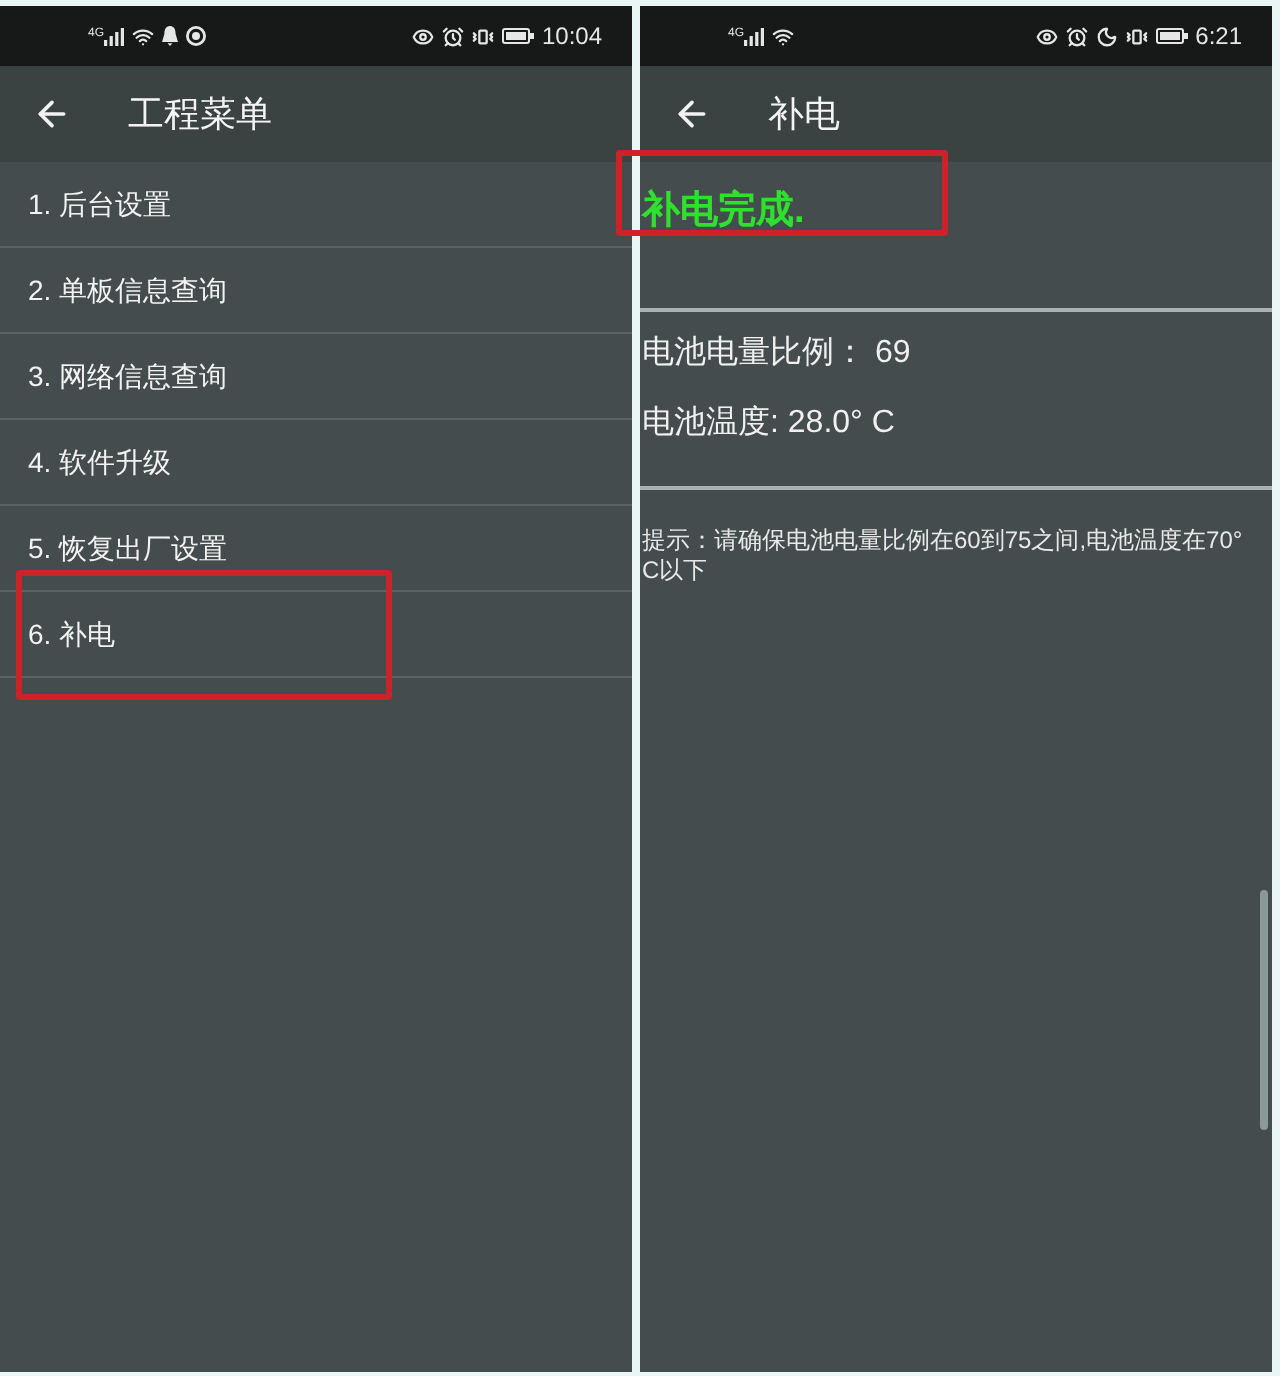 The image size is (1280, 1376). Describe the element at coordinates (316, 462) in the screenshot. I see `menu-item: 4. 软件升级` at that location.